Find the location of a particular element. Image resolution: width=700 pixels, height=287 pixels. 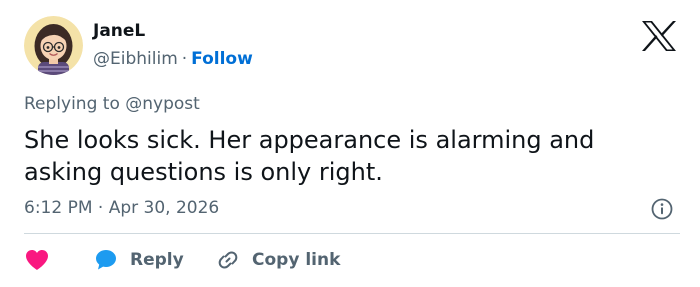

replying-to: Replying to @nypost is located at coordinates (112, 104).